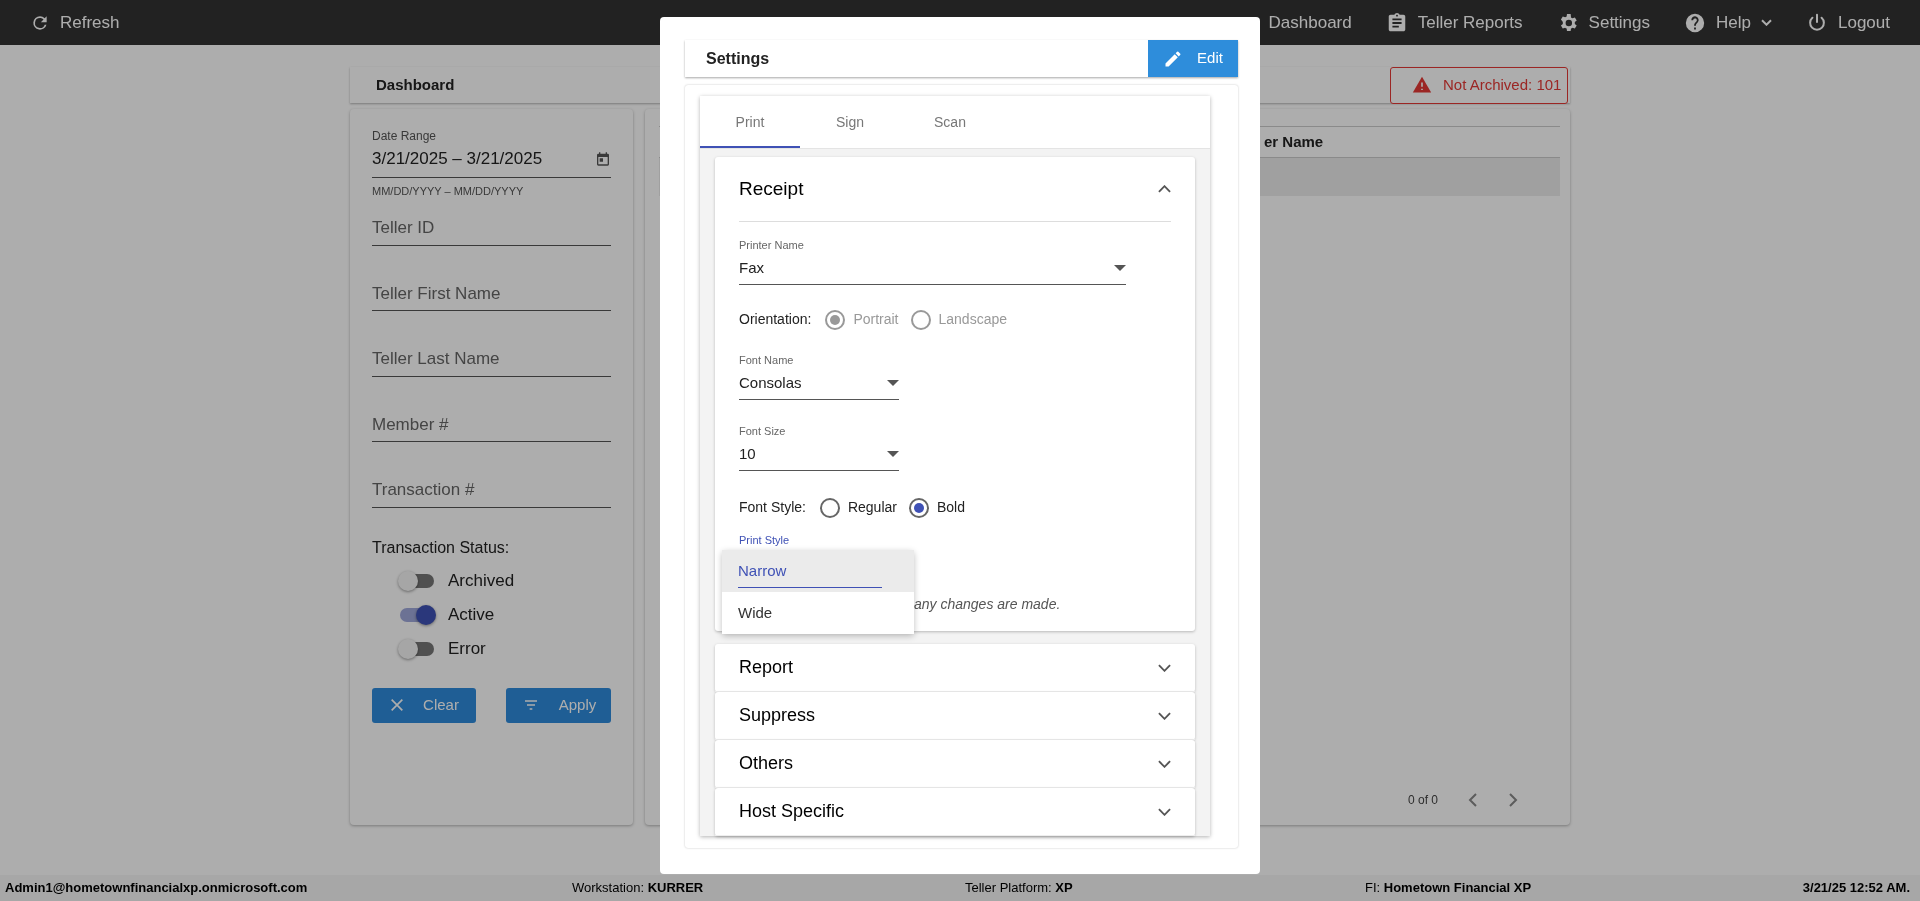 This screenshot has height=901, width=1920. I want to click on refresh-button: Refresh, so click(75, 22).